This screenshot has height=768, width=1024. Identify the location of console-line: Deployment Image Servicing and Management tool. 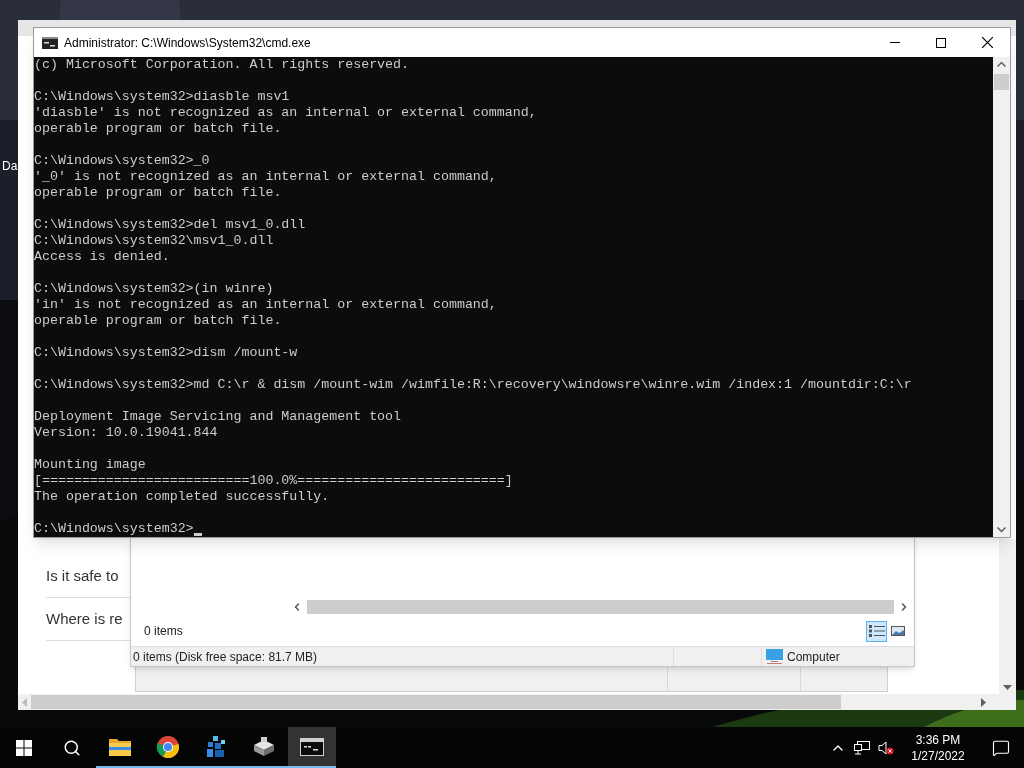
(218, 417).